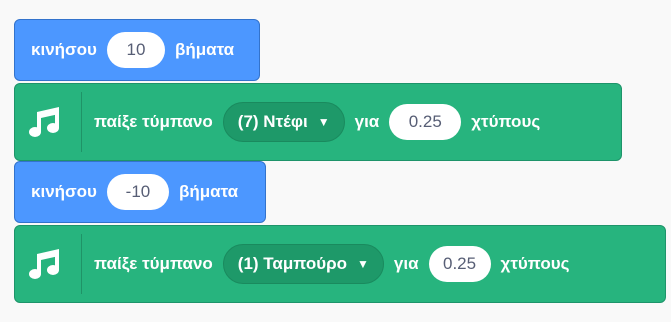 This screenshot has height=322, width=671. What do you see at coordinates (292, 263) in the screenshot?
I see `dropdown-value: (1) Ταμπούρο` at bounding box center [292, 263].